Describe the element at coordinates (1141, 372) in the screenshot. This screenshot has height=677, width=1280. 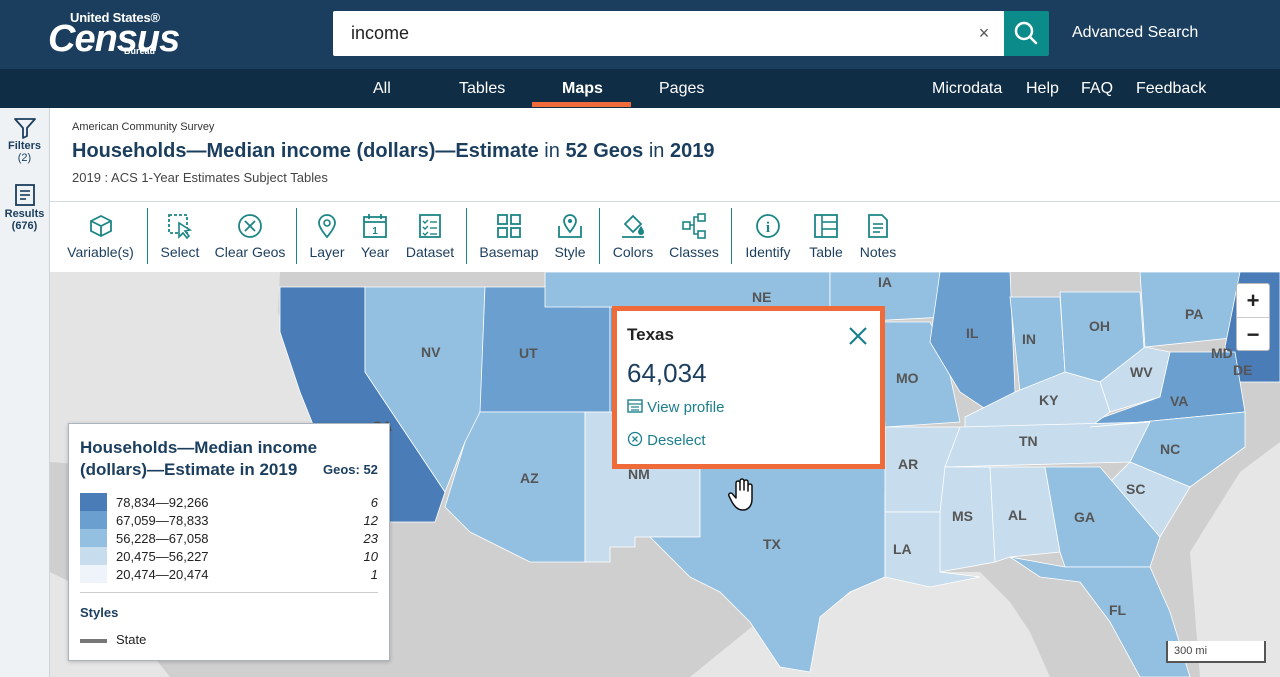
I see `state-label-wv: WV` at that location.